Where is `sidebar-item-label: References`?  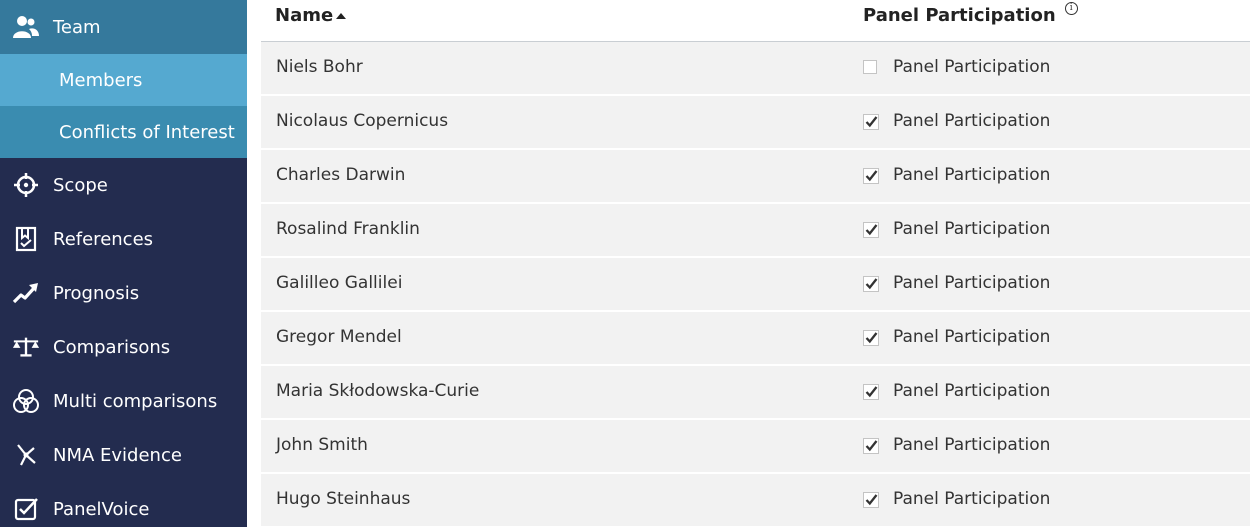 sidebar-item-label: References is located at coordinates (103, 239).